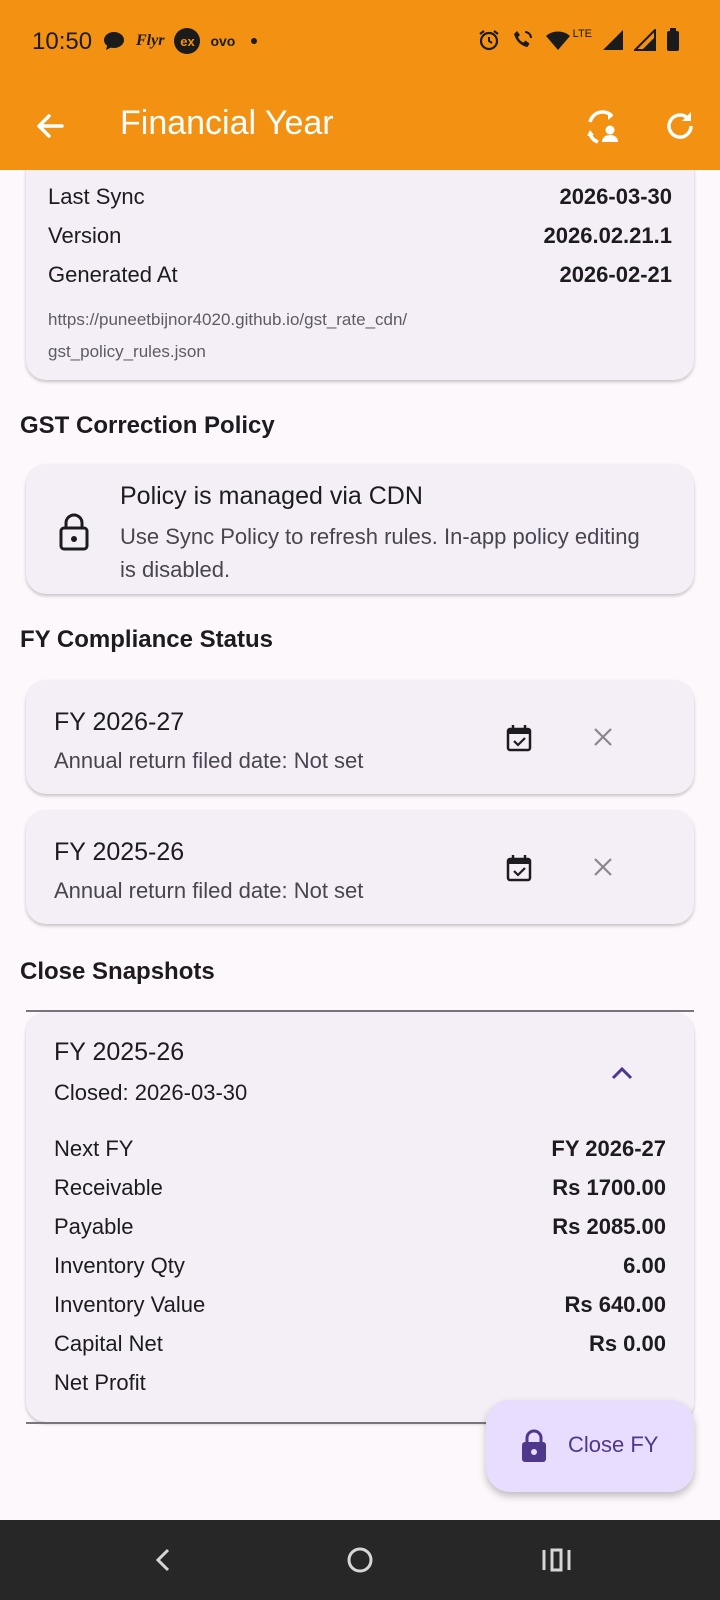 The width and height of the screenshot is (720, 1600). What do you see at coordinates (615, 196) in the screenshot?
I see `last-sync-value: 2026-03-30` at bounding box center [615, 196].